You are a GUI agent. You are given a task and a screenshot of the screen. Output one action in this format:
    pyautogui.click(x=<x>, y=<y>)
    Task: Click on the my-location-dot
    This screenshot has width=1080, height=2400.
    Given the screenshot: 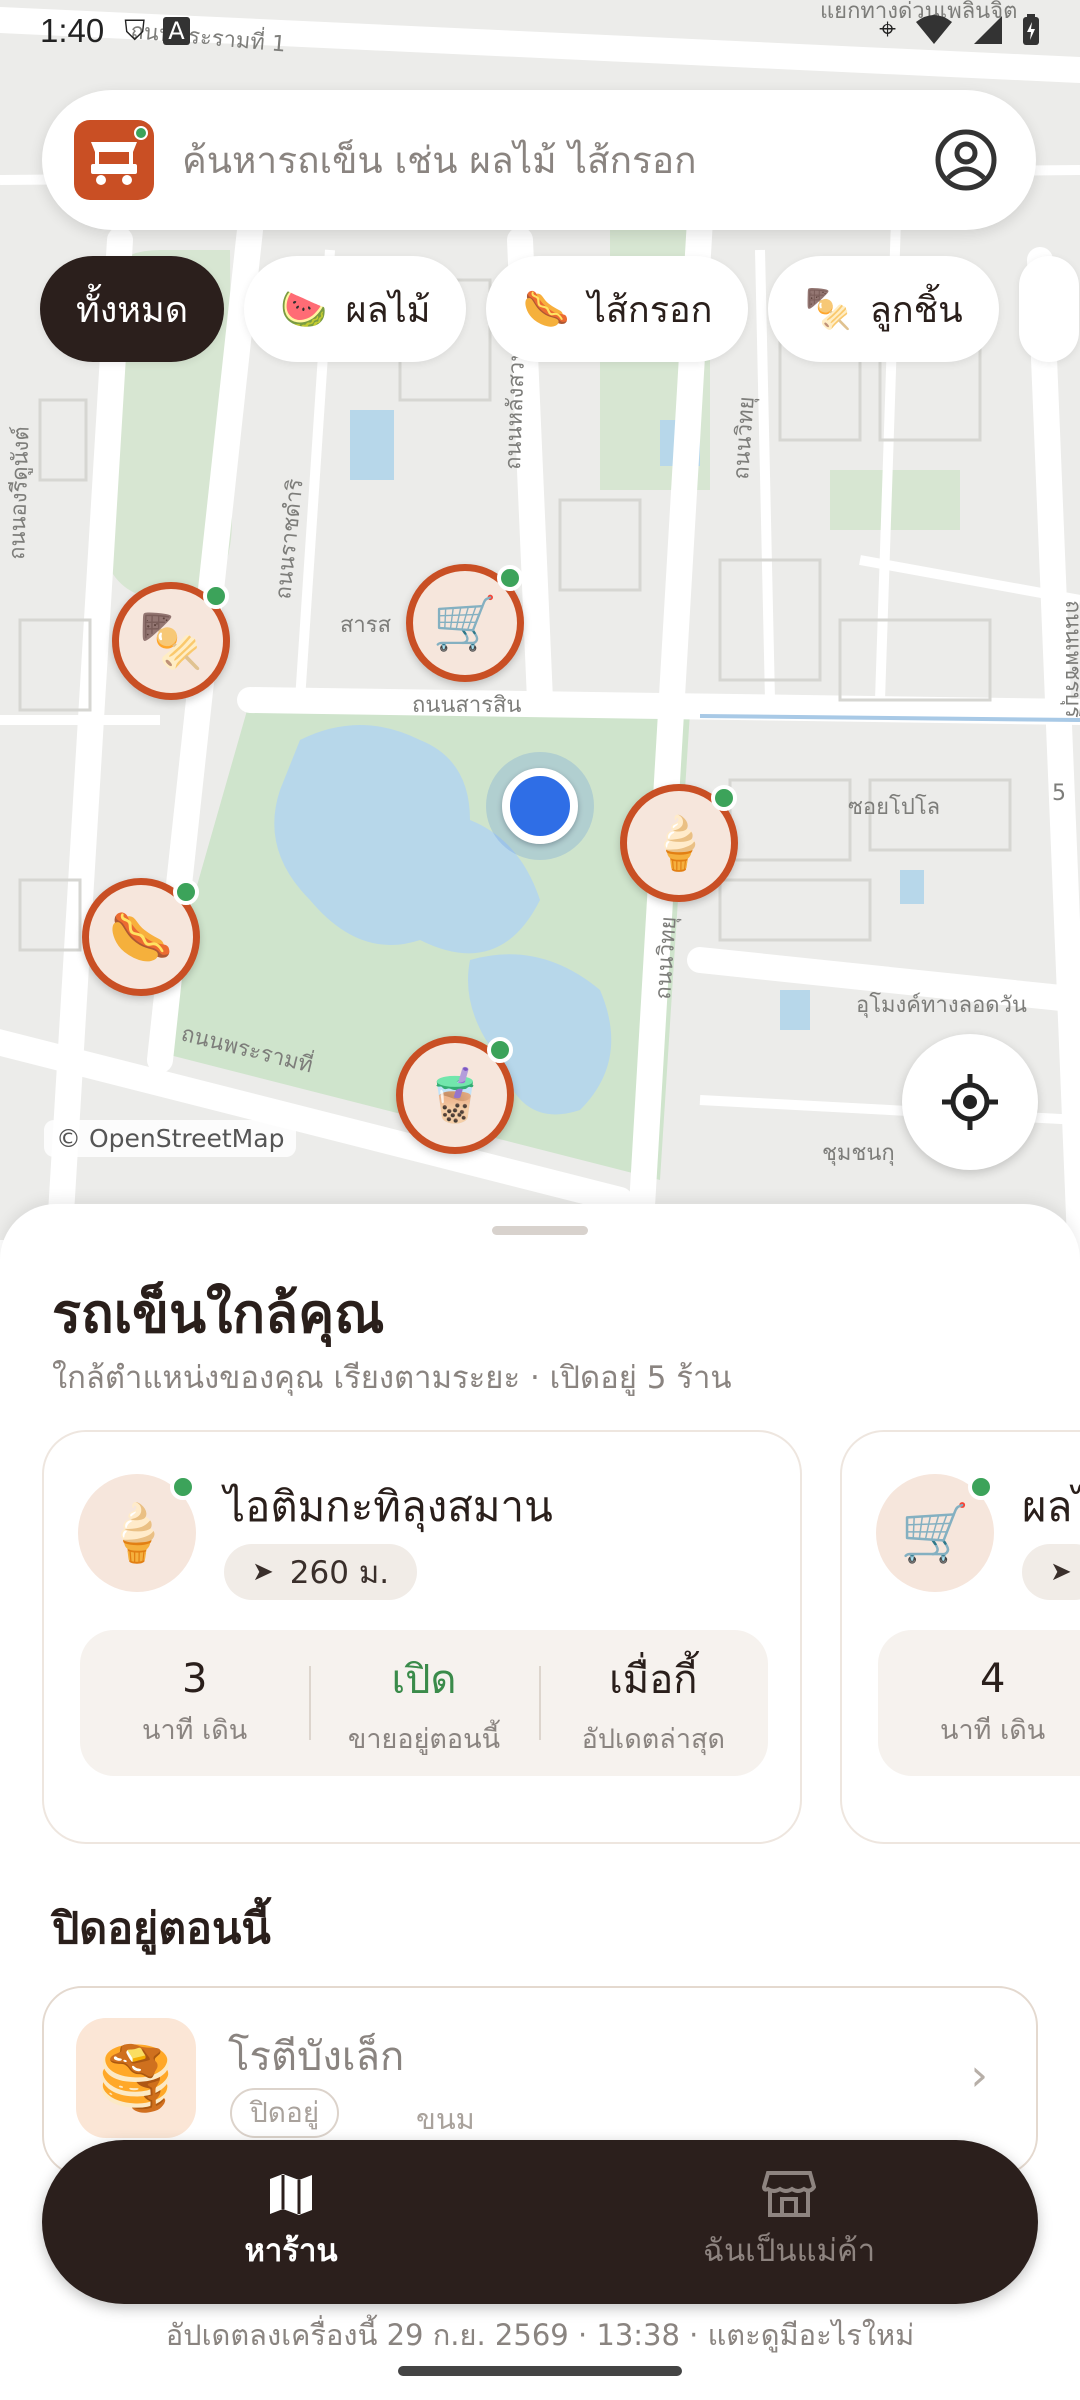 What is the action you would take?
    pyautogui.click(x=540, y=806)
    